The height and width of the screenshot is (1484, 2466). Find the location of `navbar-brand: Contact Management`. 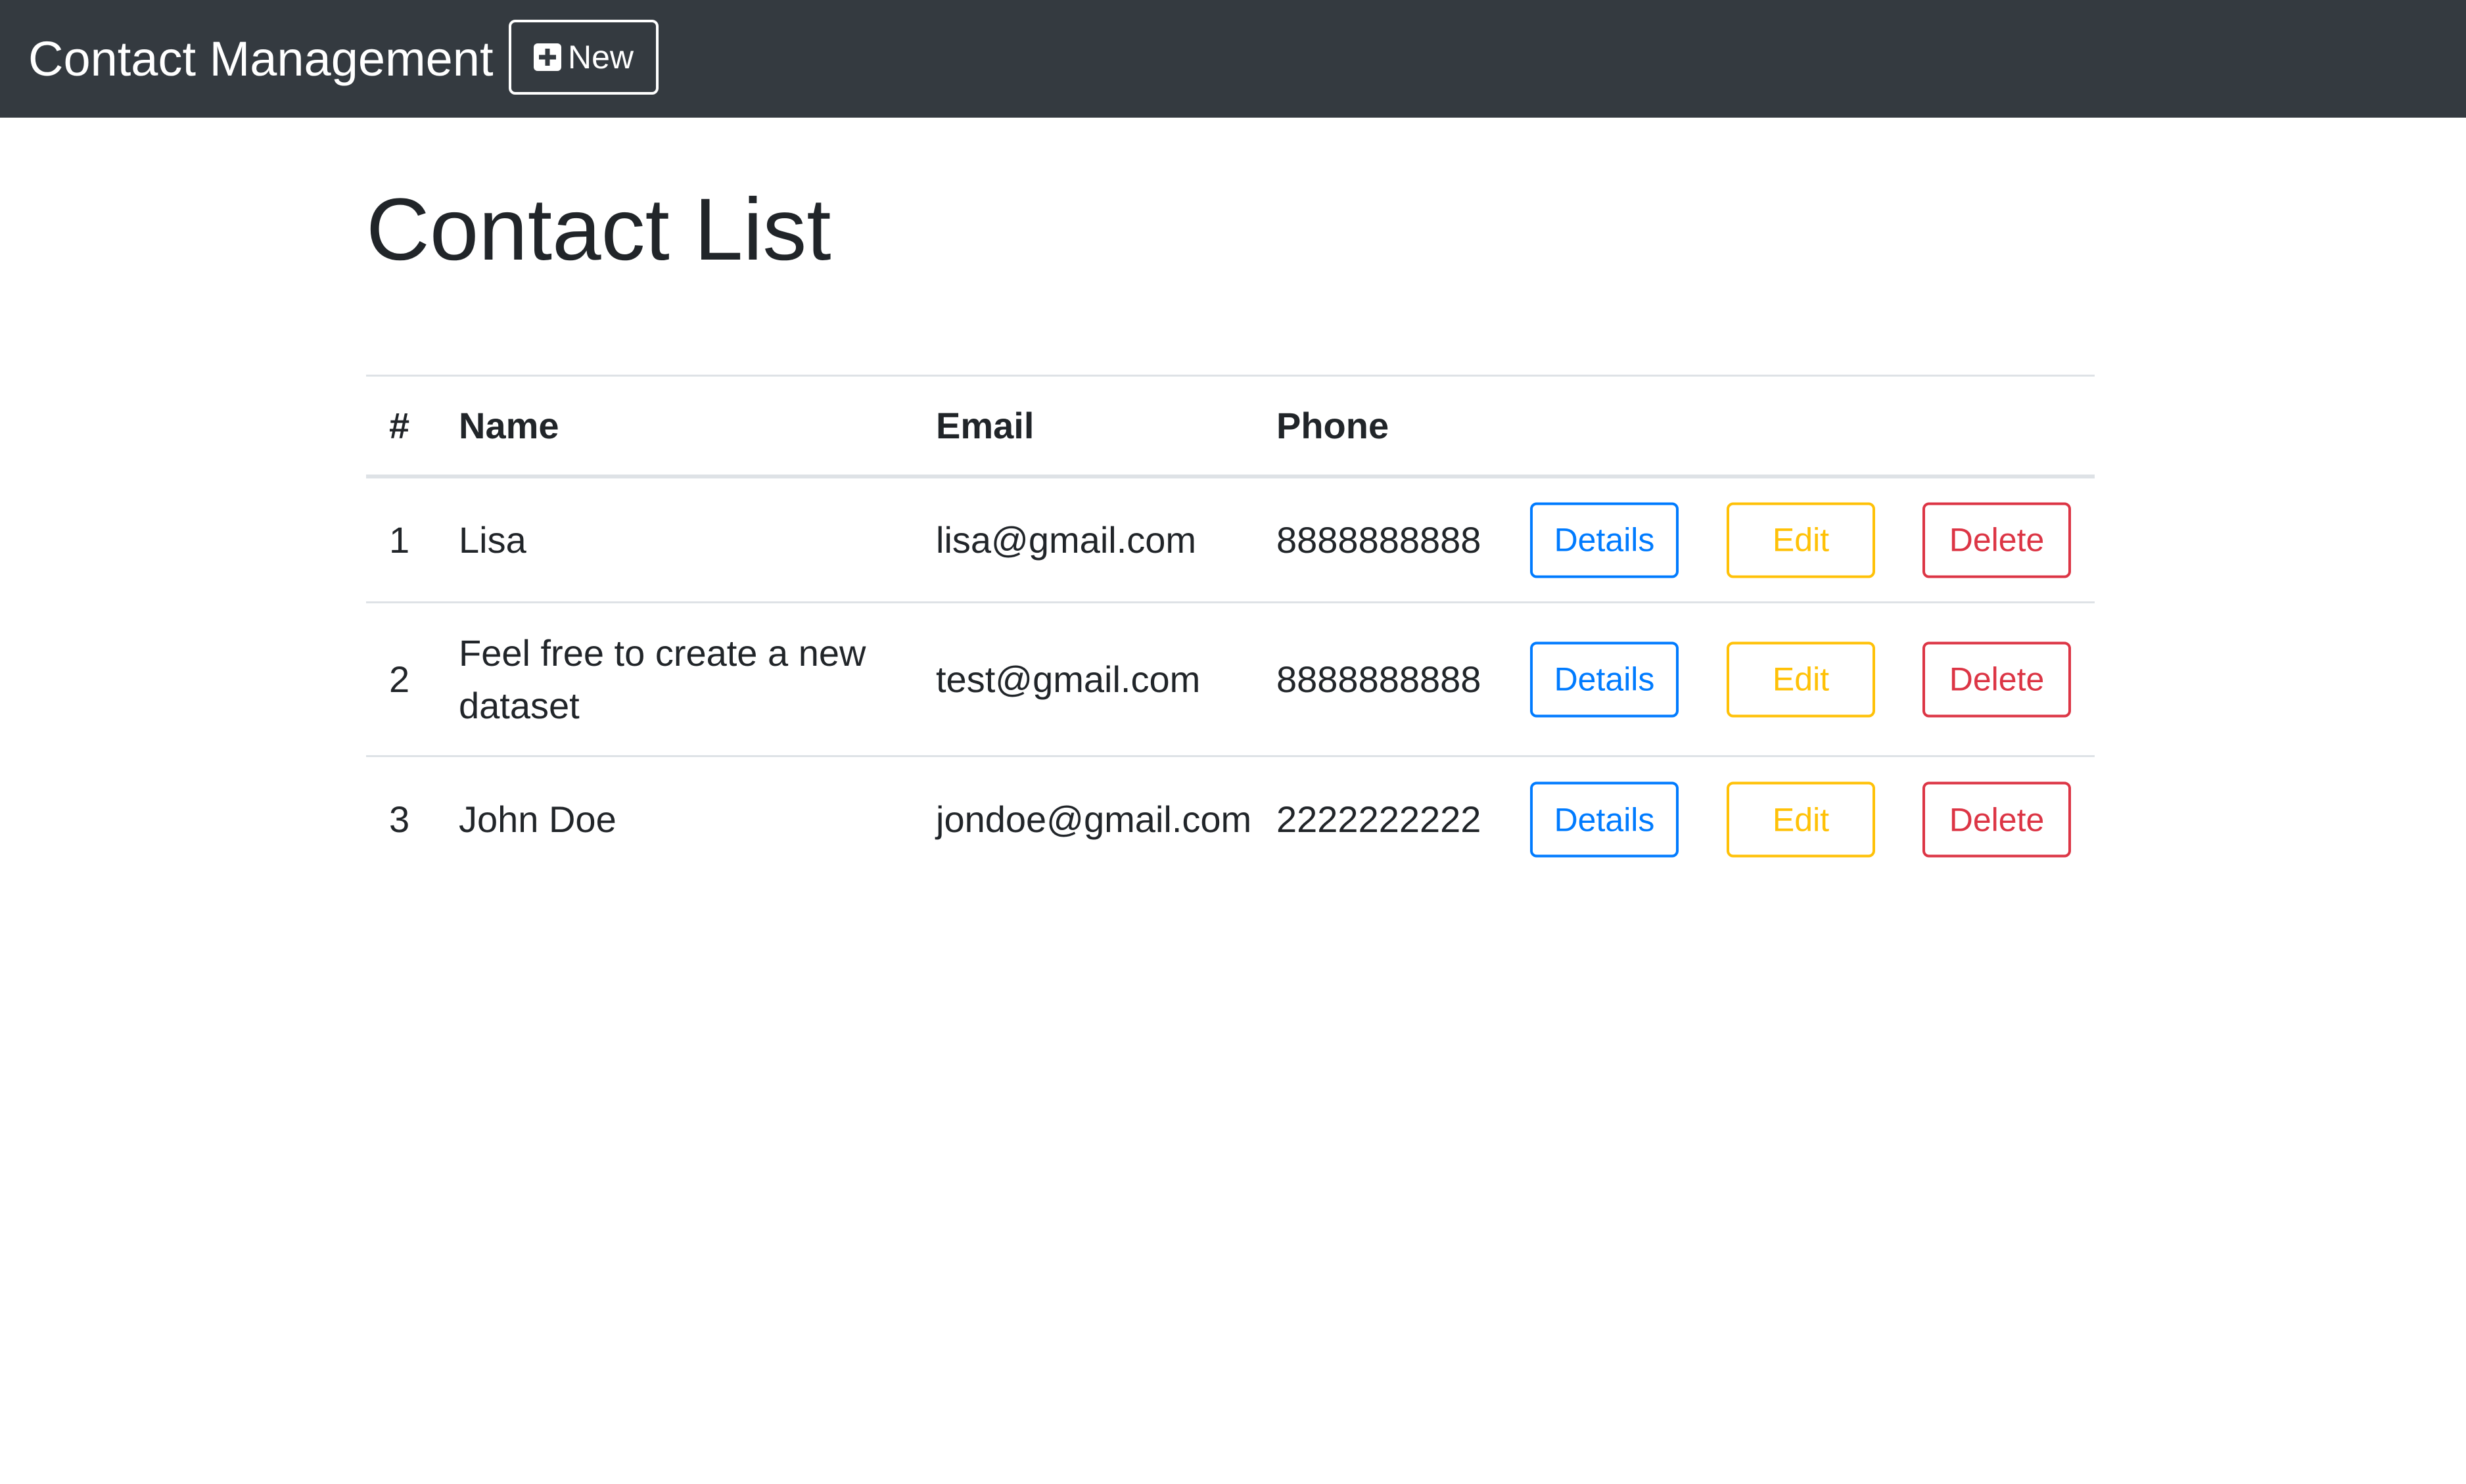

navbar-brand: Contact Management is located at coordinates (261, 59).